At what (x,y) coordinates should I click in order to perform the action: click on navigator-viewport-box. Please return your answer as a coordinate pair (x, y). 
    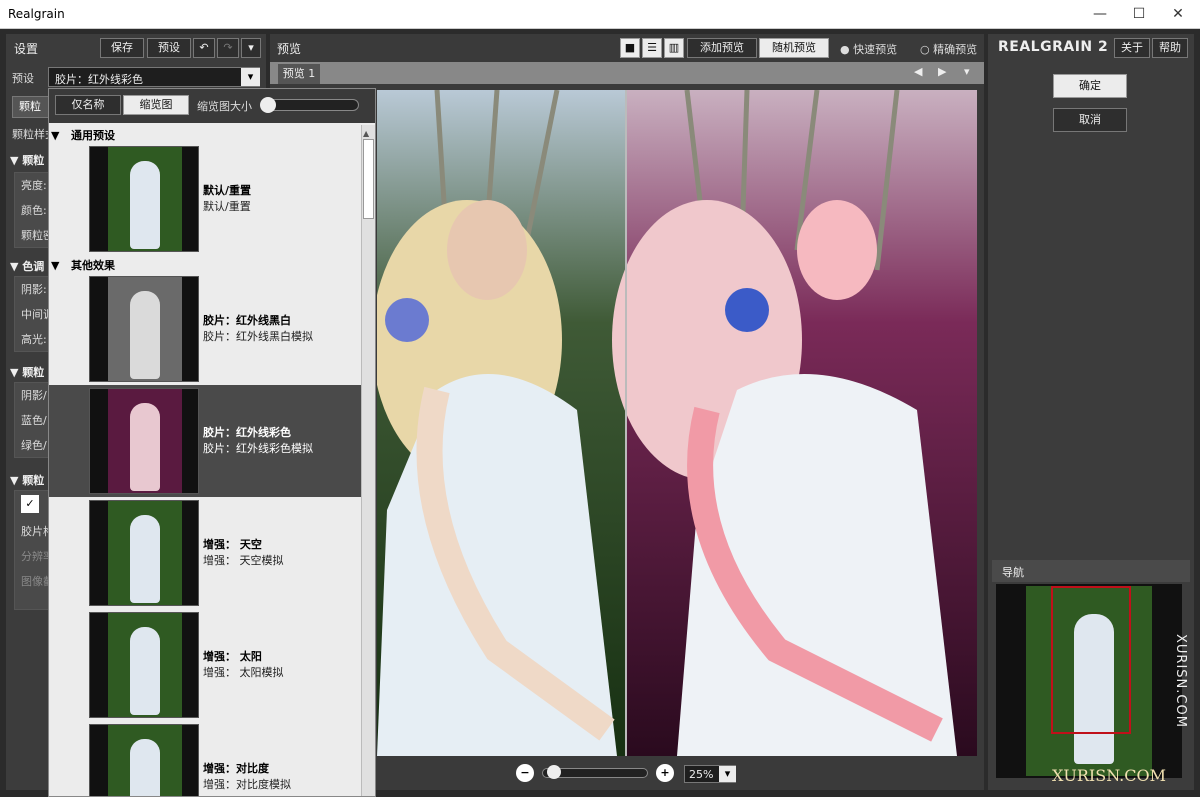
    Looking at the image, I should click on (1091, 660).